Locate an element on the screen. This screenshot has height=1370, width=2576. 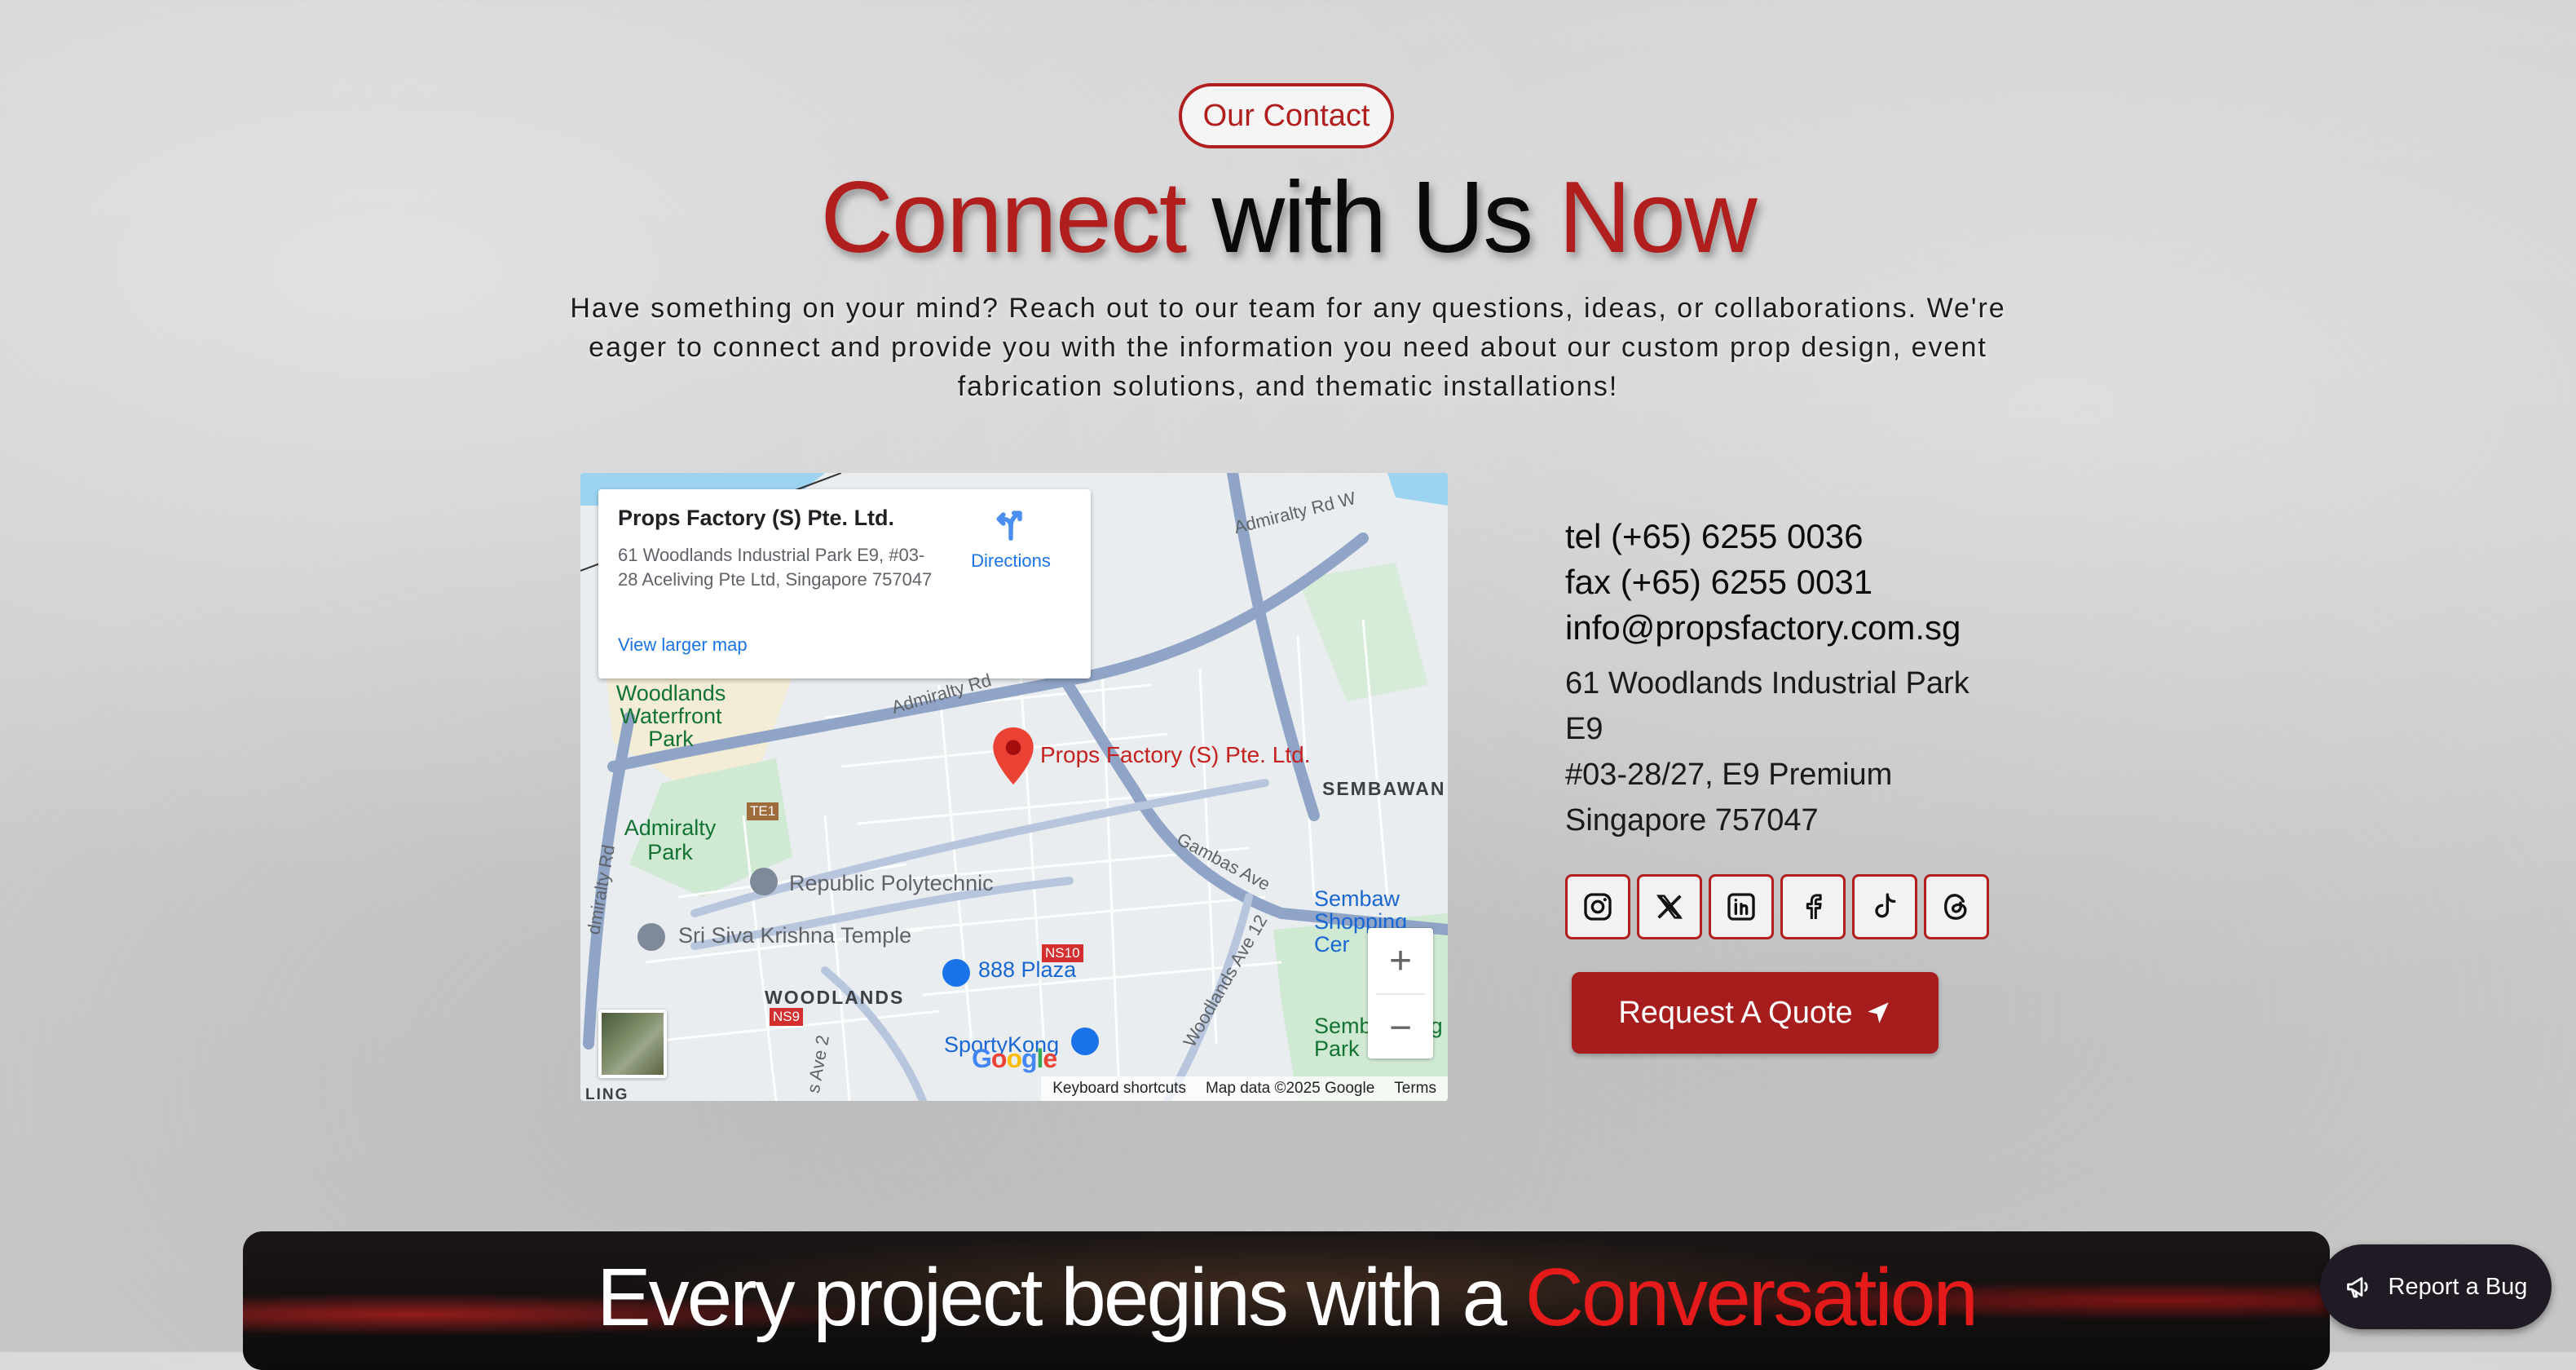
map-label-admiralty-park: Admiralty Park is located at coordinates (670, 839).